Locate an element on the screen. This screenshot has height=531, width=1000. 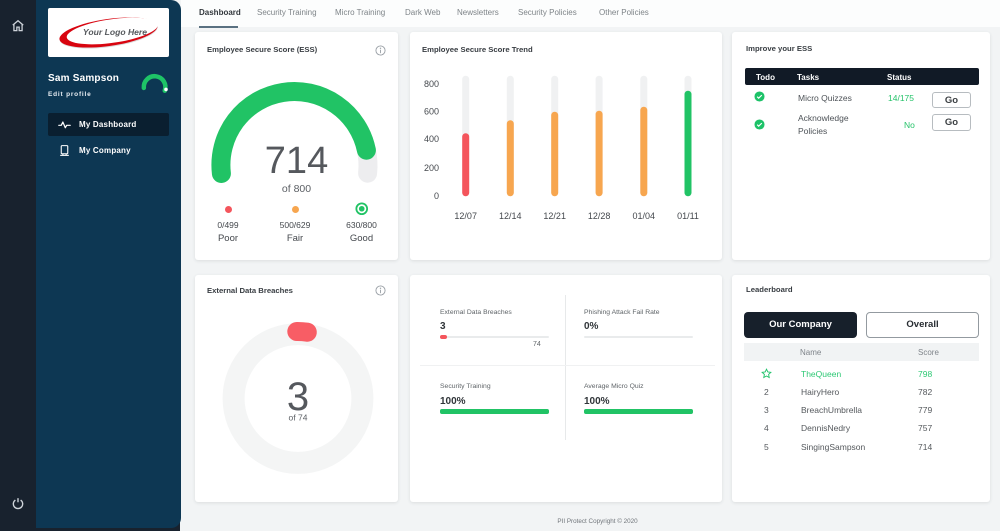
svg-text: 200 is located at coordinates (431, 168).